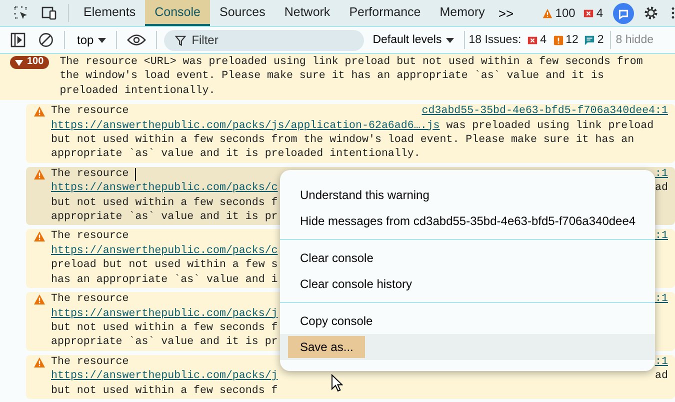 The image size is (675, 402). What do you see at coordinates (495, 40) in the screenshot?
I see `issues-label: 18 Issues:` at bounding box center [495, 40].